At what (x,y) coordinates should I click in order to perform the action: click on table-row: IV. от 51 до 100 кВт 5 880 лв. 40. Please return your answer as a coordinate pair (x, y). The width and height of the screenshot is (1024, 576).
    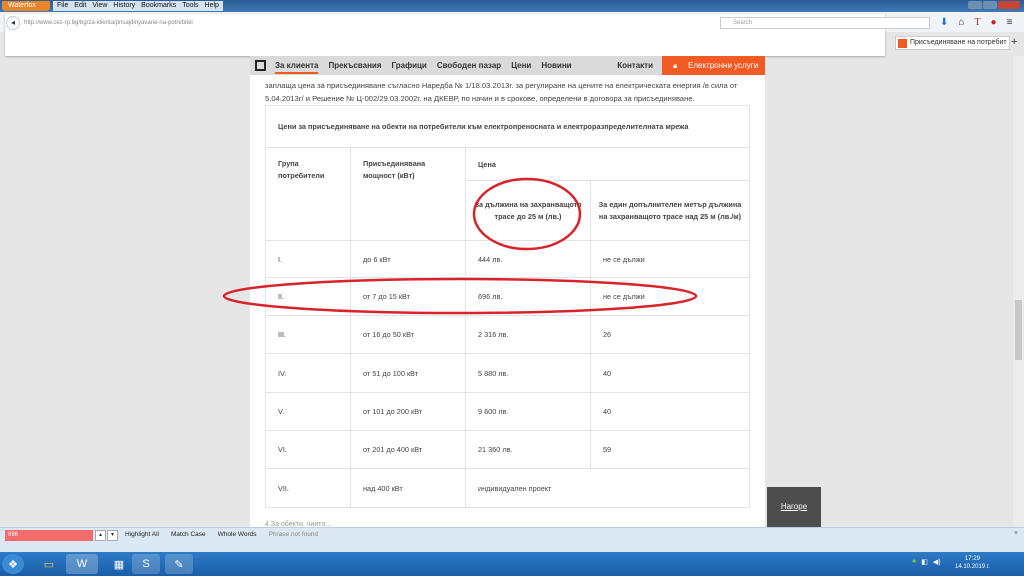
    Looking at the image, I should click on (507, 373).